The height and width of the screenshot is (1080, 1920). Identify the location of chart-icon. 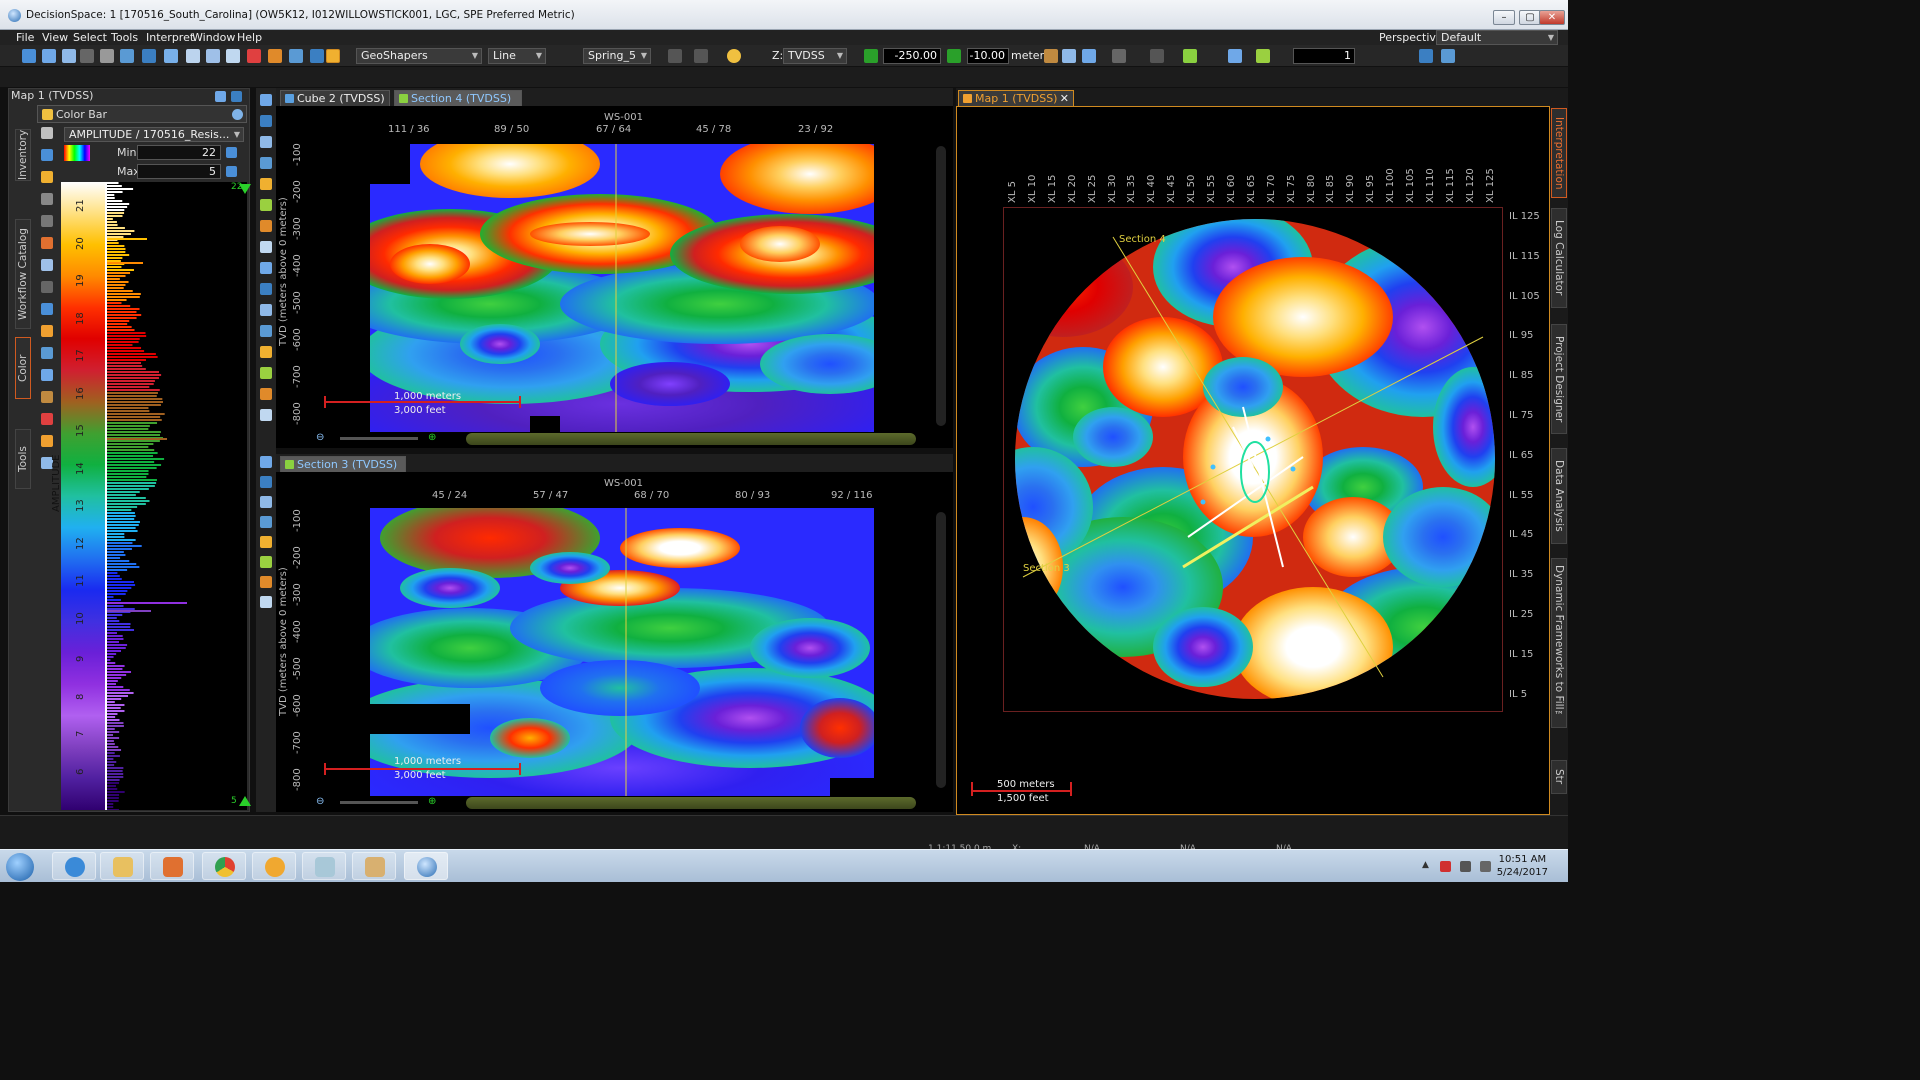
(296, 56).